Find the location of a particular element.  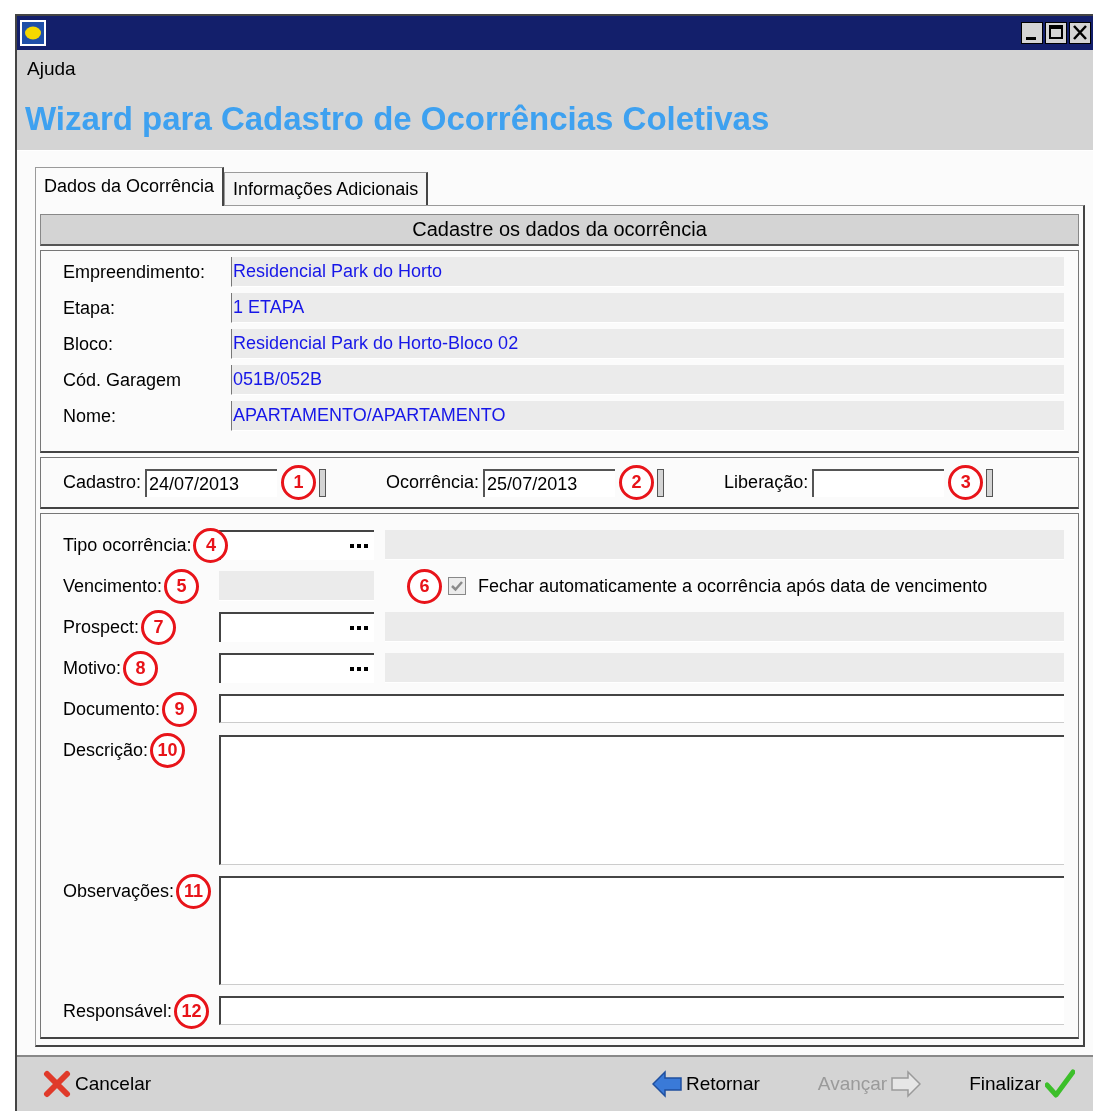

readonly-field: Residencial Park do Horto is located at coordinates (647, 272).